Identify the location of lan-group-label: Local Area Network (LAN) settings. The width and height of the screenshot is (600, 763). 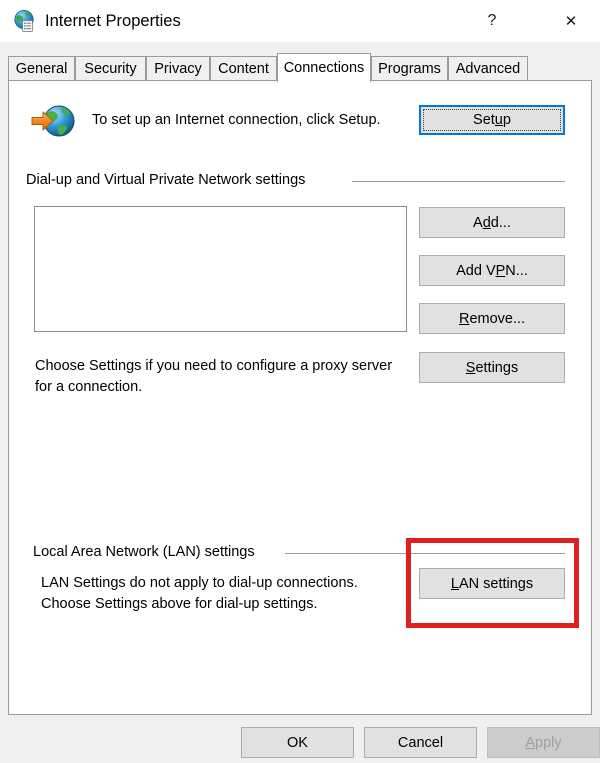
(144, 552).